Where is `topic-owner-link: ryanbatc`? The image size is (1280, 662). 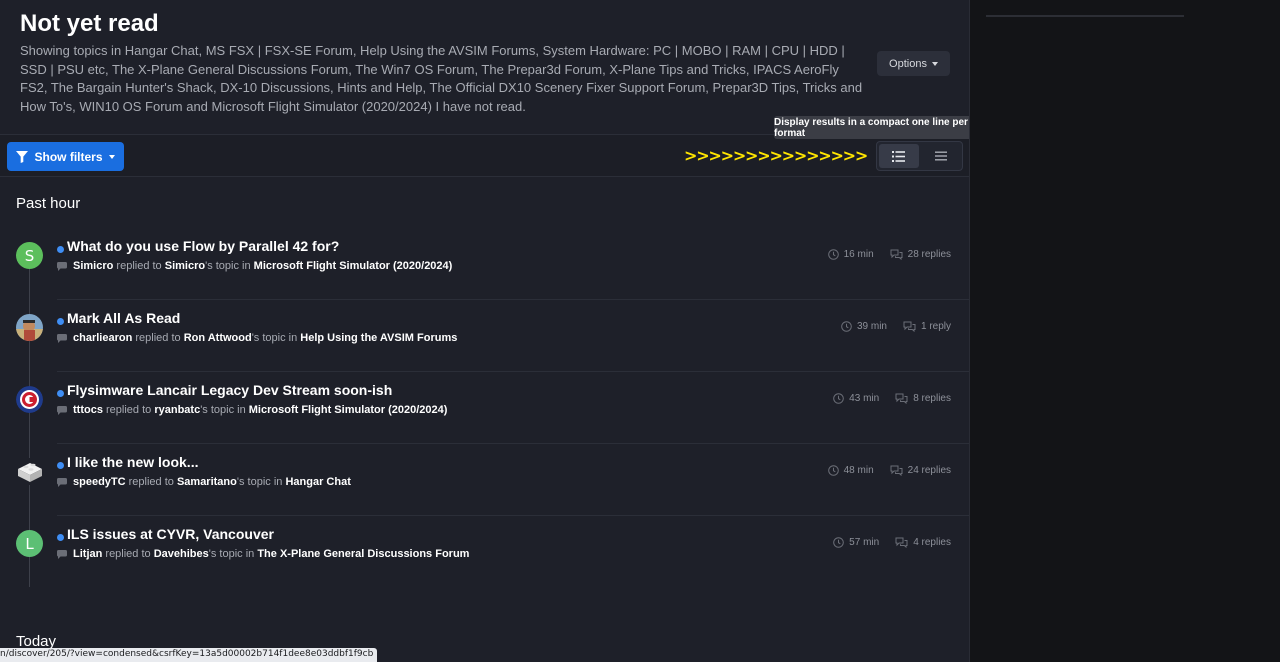
topic-owner-link: ryanbatc is located at coordinates (177, 410).